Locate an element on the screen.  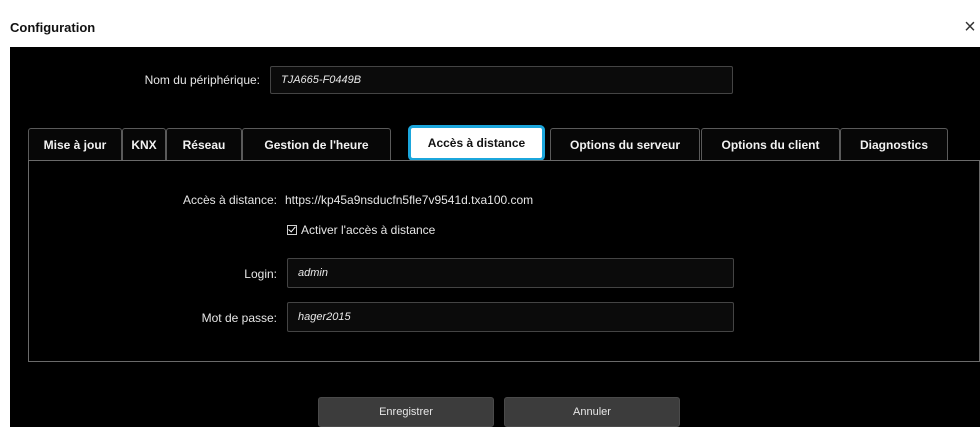
password-label: Mot de passe: is located at coordinates (239, 318).